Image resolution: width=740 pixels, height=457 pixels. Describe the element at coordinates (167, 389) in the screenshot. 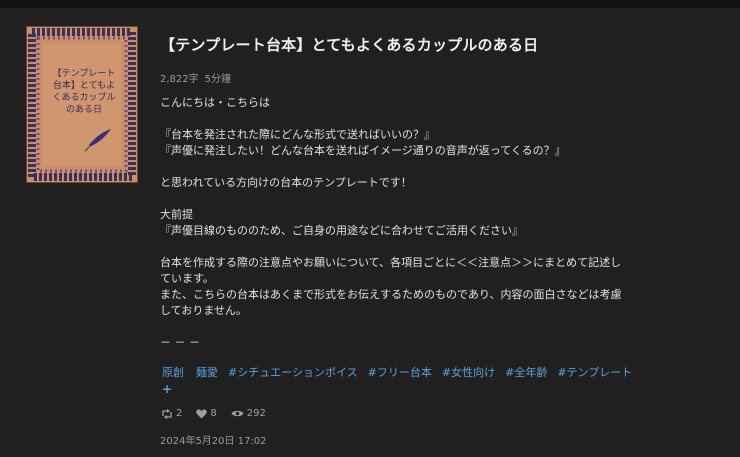

I see `add-tag-button: +` at that location.